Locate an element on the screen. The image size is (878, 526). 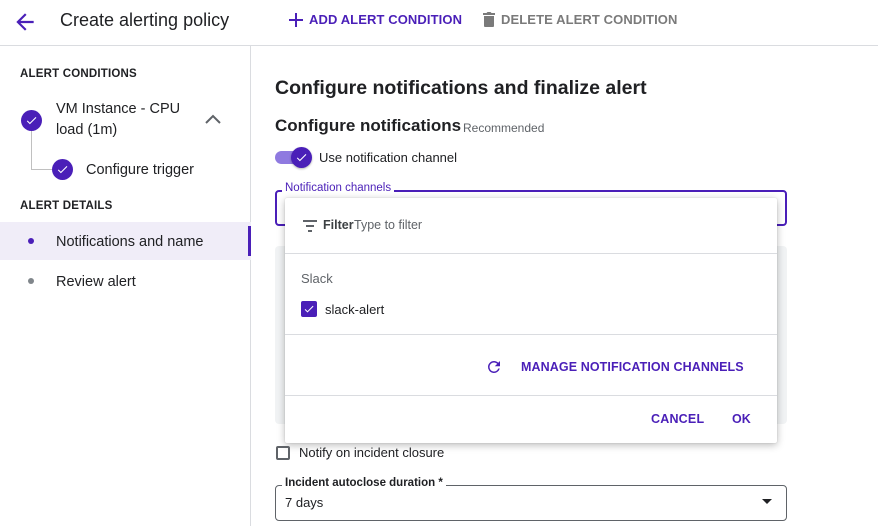
page-title: Create alerting policy is located at coordinates (145, 20).